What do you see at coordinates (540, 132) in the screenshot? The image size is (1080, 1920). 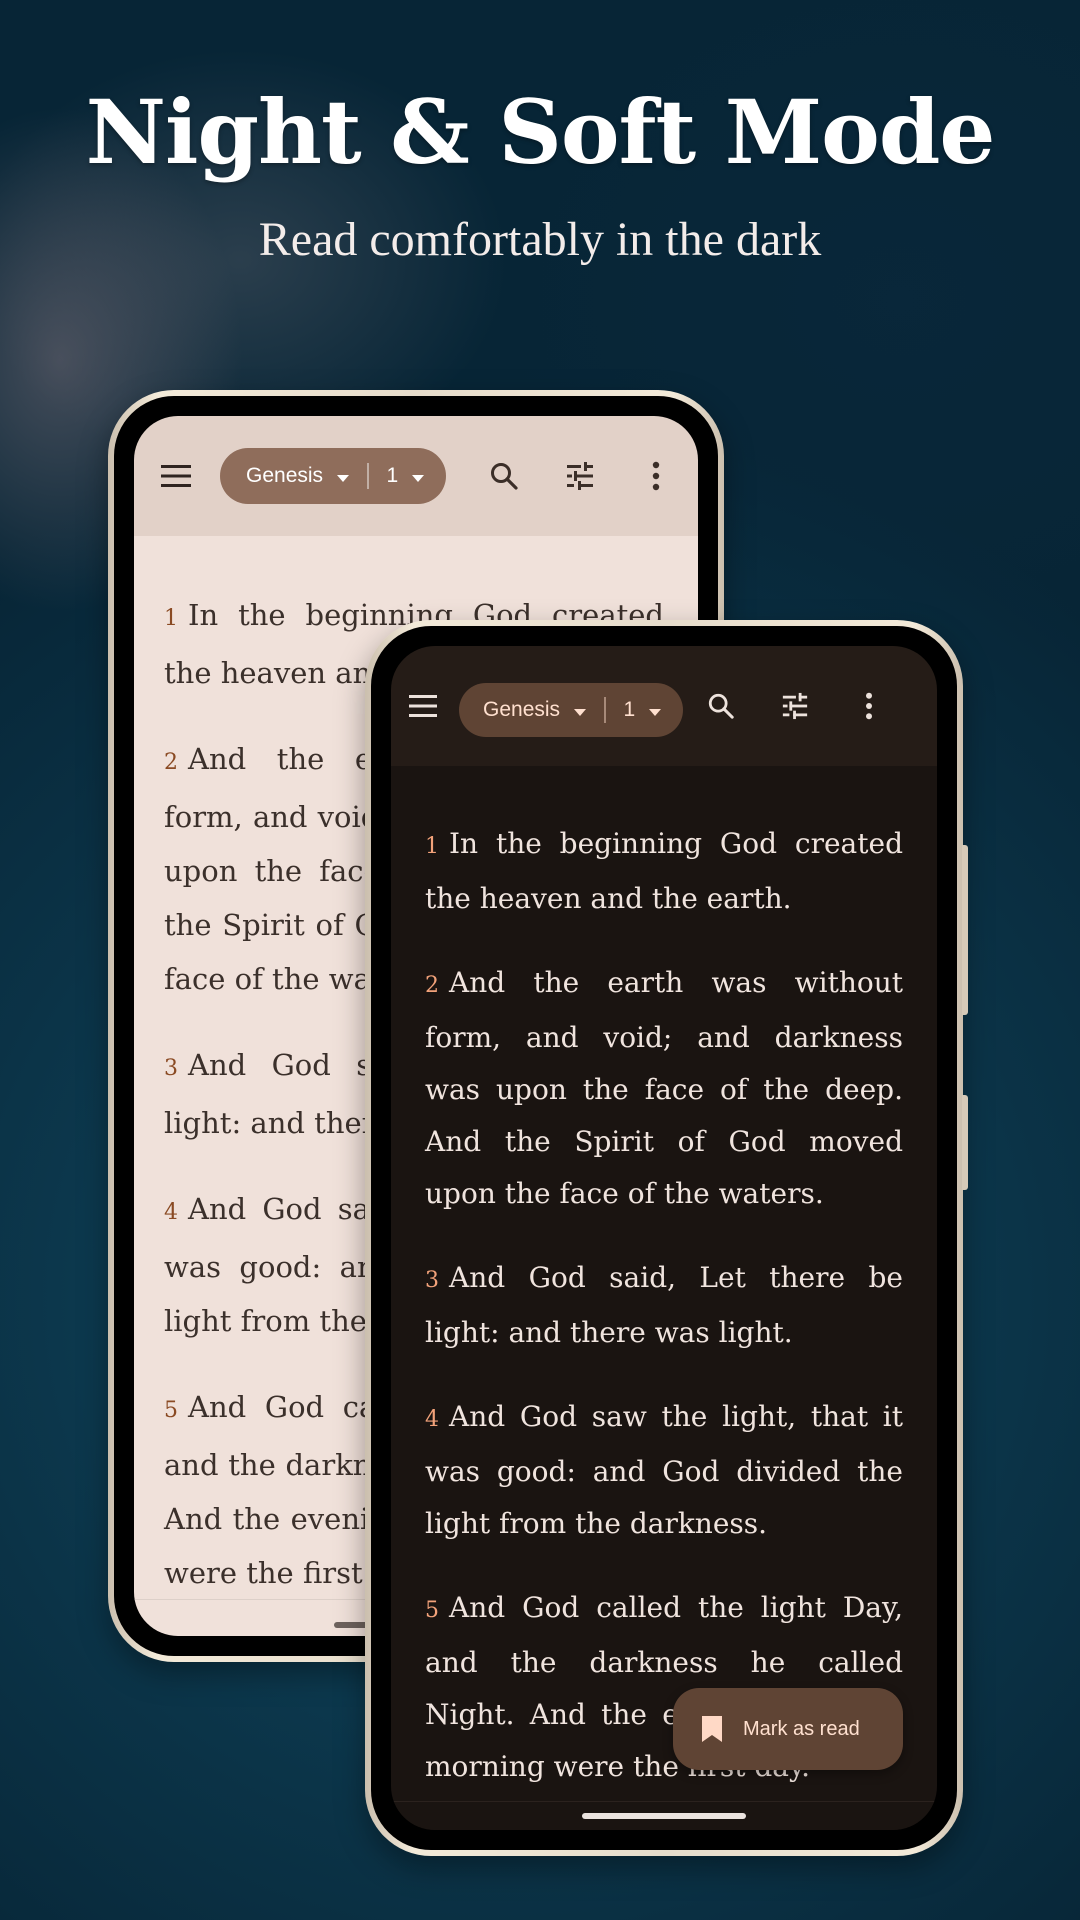 I see `headline: Night & Soft Mode` at bounding box center [540, 132].